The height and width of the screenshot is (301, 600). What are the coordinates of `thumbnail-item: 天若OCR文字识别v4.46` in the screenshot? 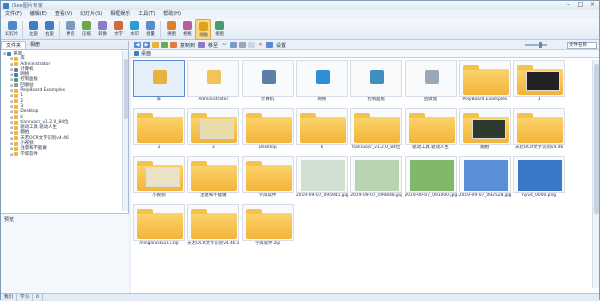 It's located at (539, 131).